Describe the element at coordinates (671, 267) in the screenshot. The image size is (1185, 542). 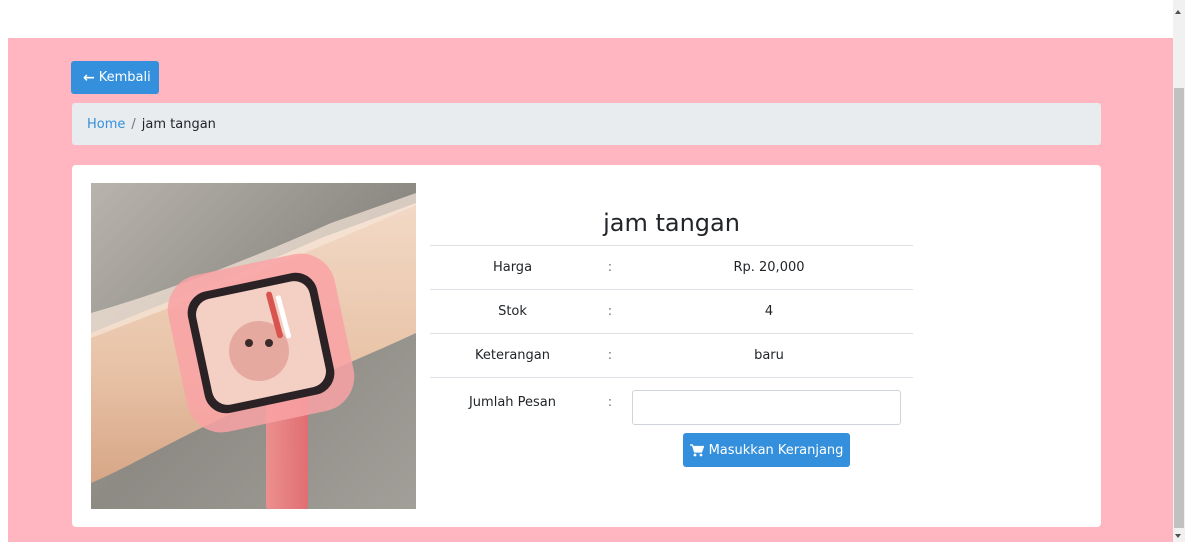
I see `price-row: Harga : Rp. 20,000` at that location.